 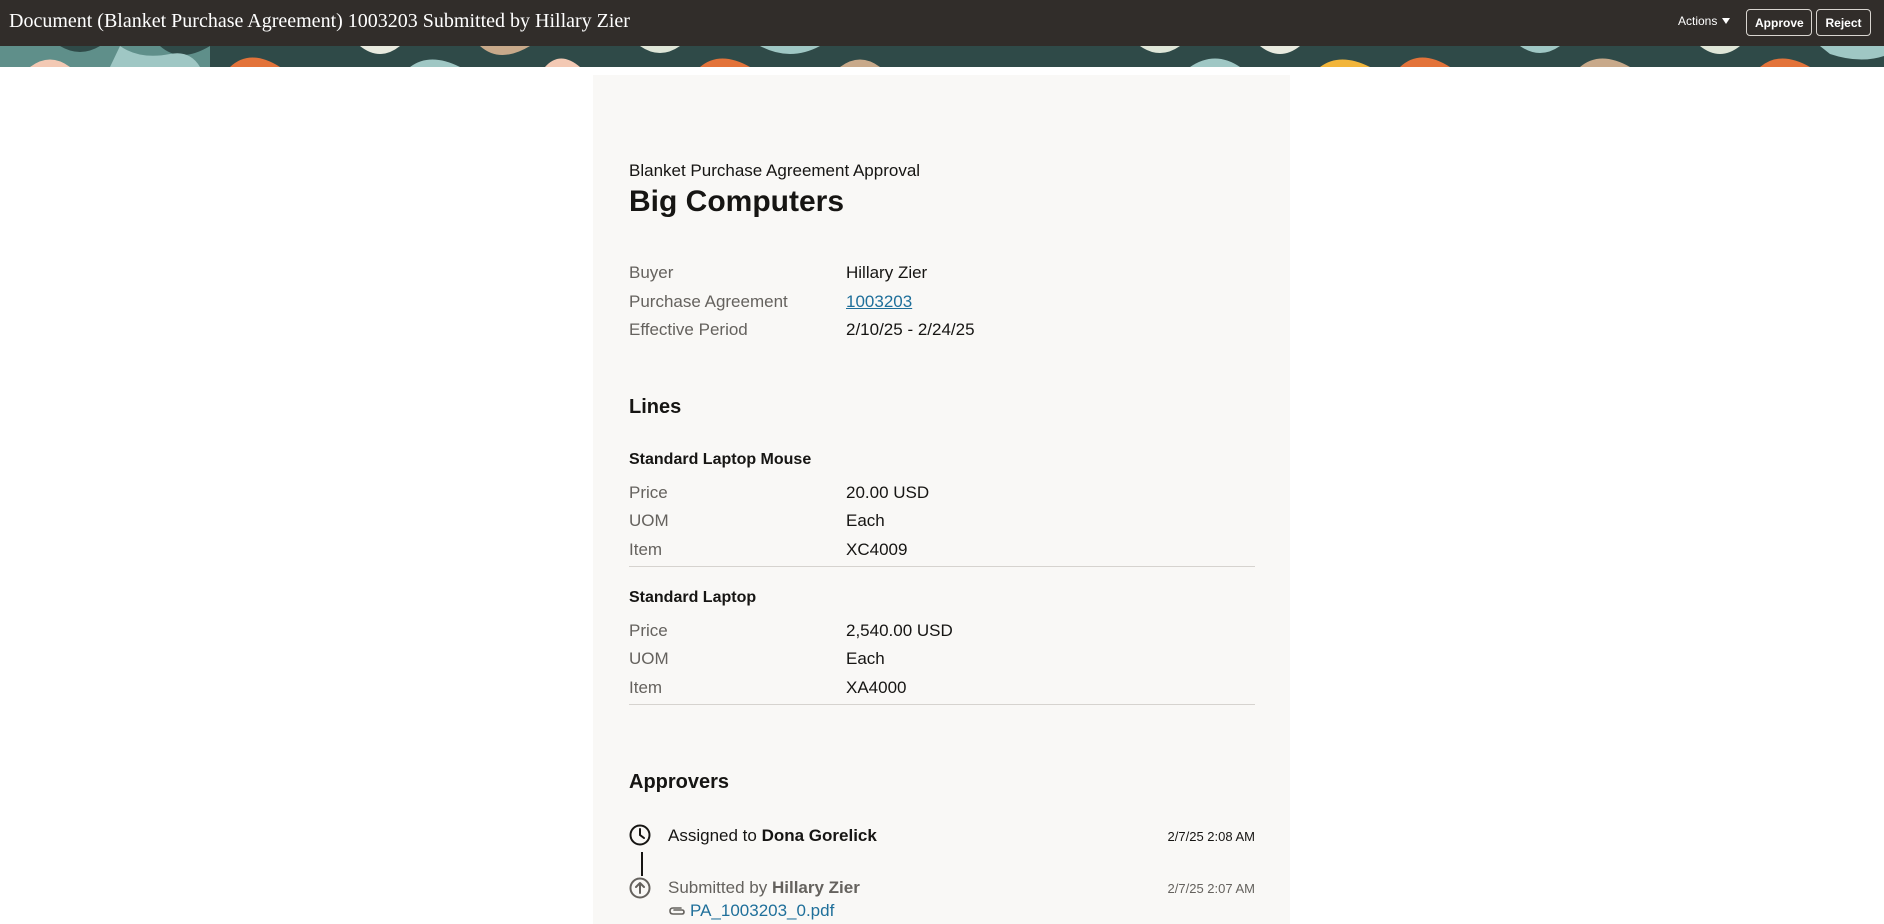 I want to click on summary-row-buyer: Buyer Hillary Zier, so click(x=942, y=277).